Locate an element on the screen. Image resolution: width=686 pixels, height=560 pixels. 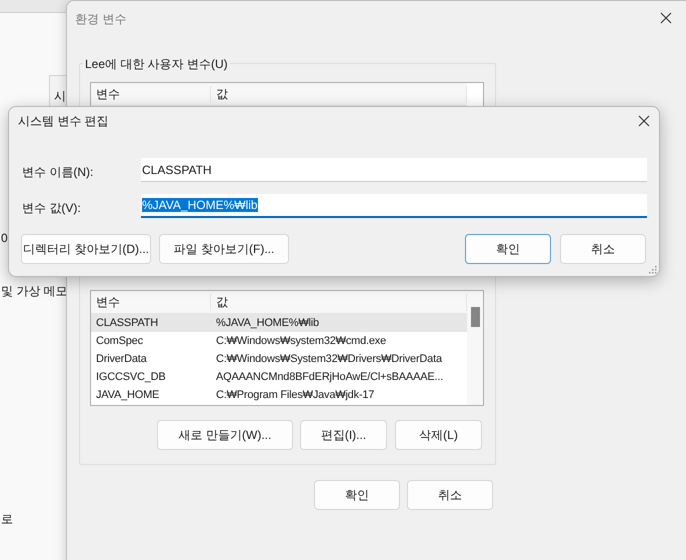
table-cell-text: IGCCSVC_DB is located at coordinates (131, 377).